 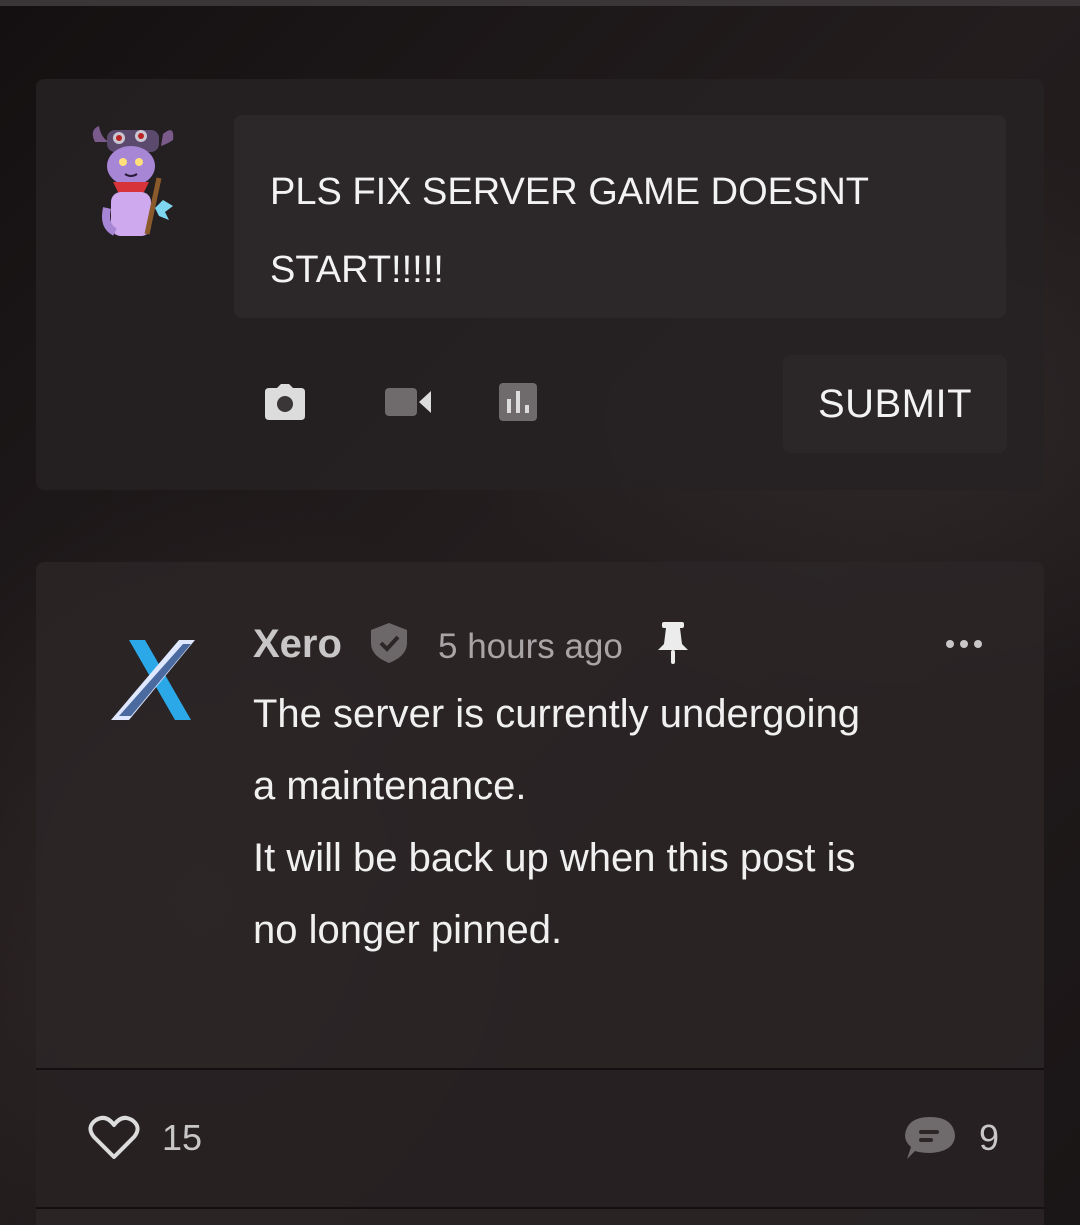 What do you see at coordinates (620, 231) in the screenshot?
I see `draft-text: PLS FIX SERVER GAME DOESNT START!!!!!` at bounding box center [620, 231].